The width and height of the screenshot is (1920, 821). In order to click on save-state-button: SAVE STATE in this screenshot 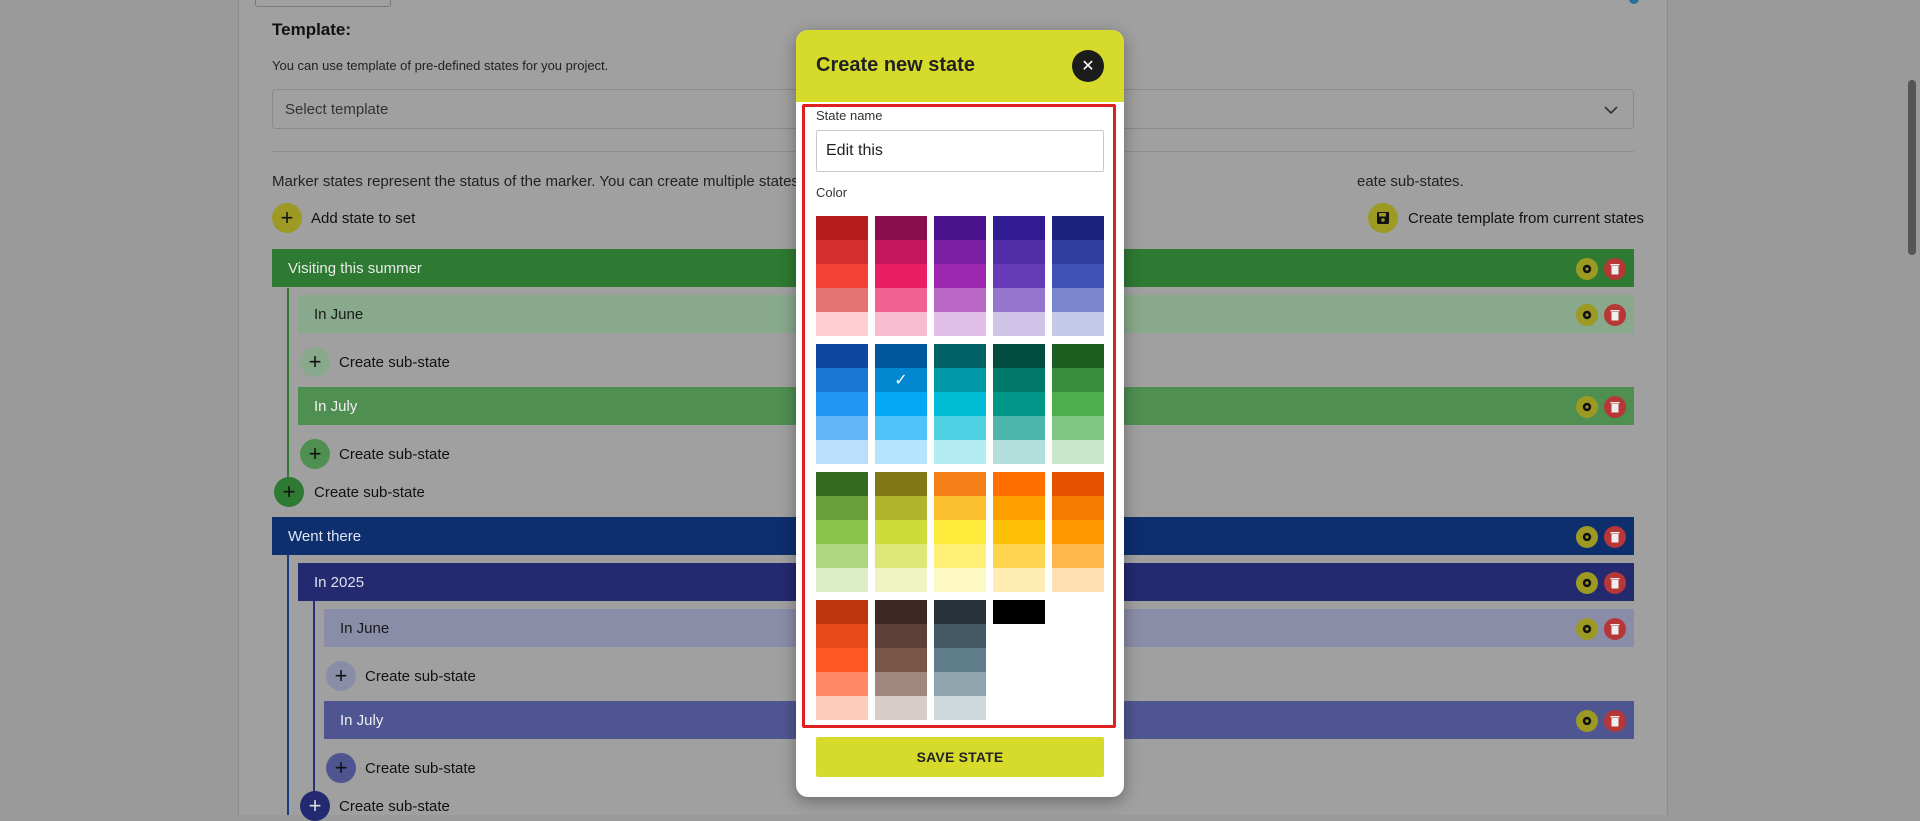, I will do `click(960, 757)`.